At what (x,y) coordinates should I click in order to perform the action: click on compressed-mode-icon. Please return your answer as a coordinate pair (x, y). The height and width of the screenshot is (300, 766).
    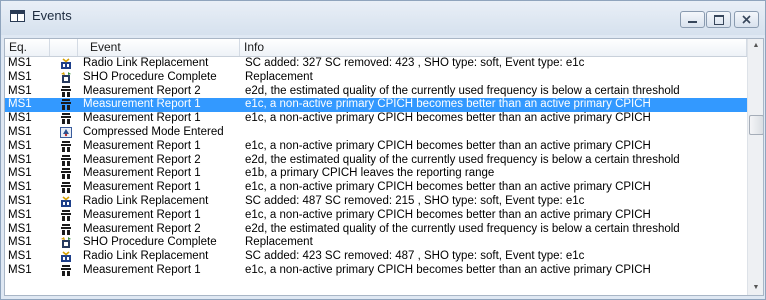
    Looking at the image, I should click on (66, 132).